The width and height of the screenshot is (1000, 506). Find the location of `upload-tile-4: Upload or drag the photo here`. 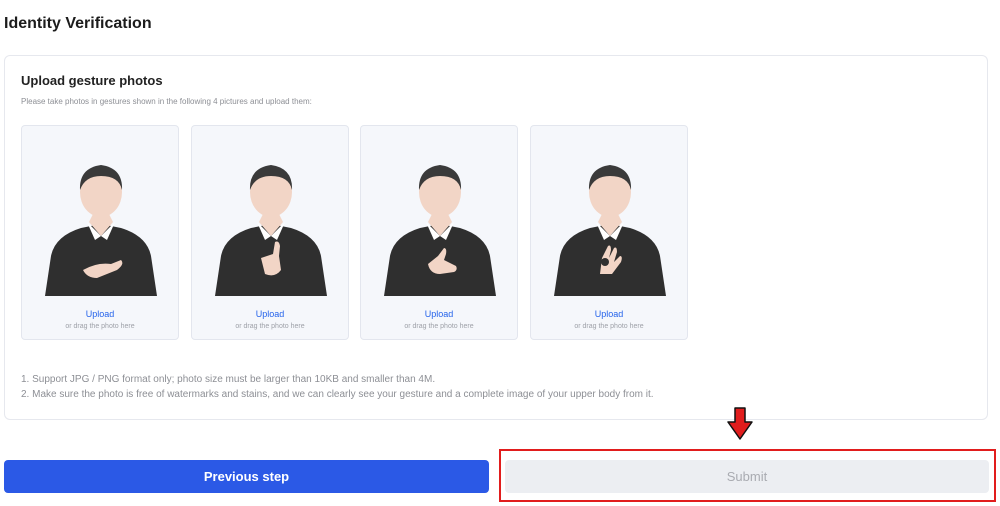

upload-tile-4: Upload or drag the photo here is located at coordinates (609, 232).